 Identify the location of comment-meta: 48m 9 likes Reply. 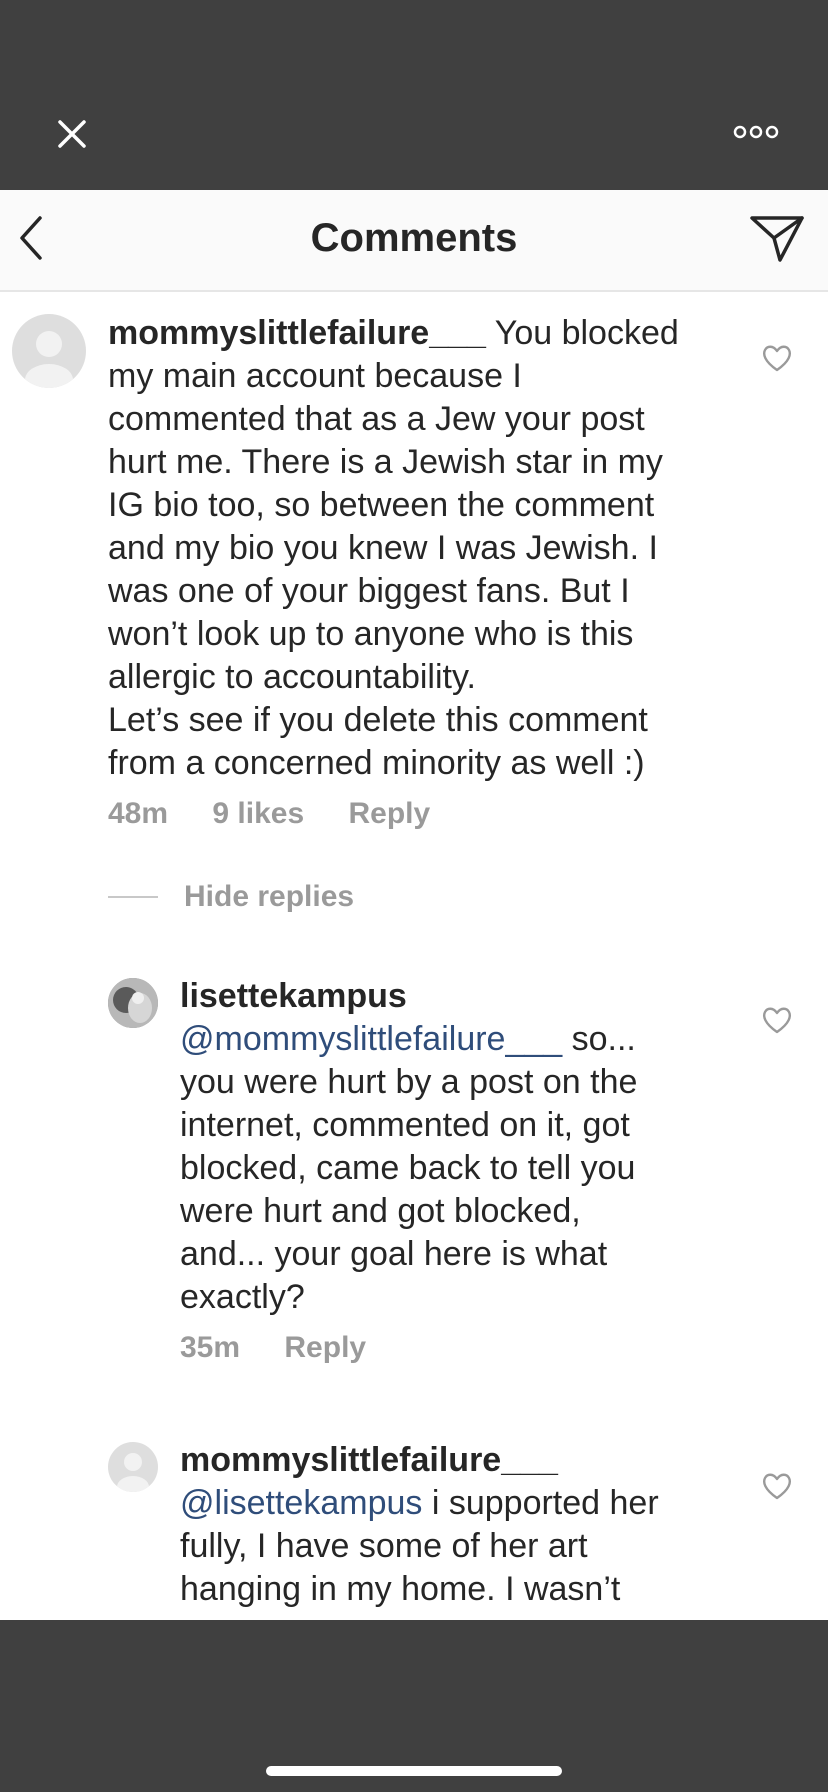
(418, 814).